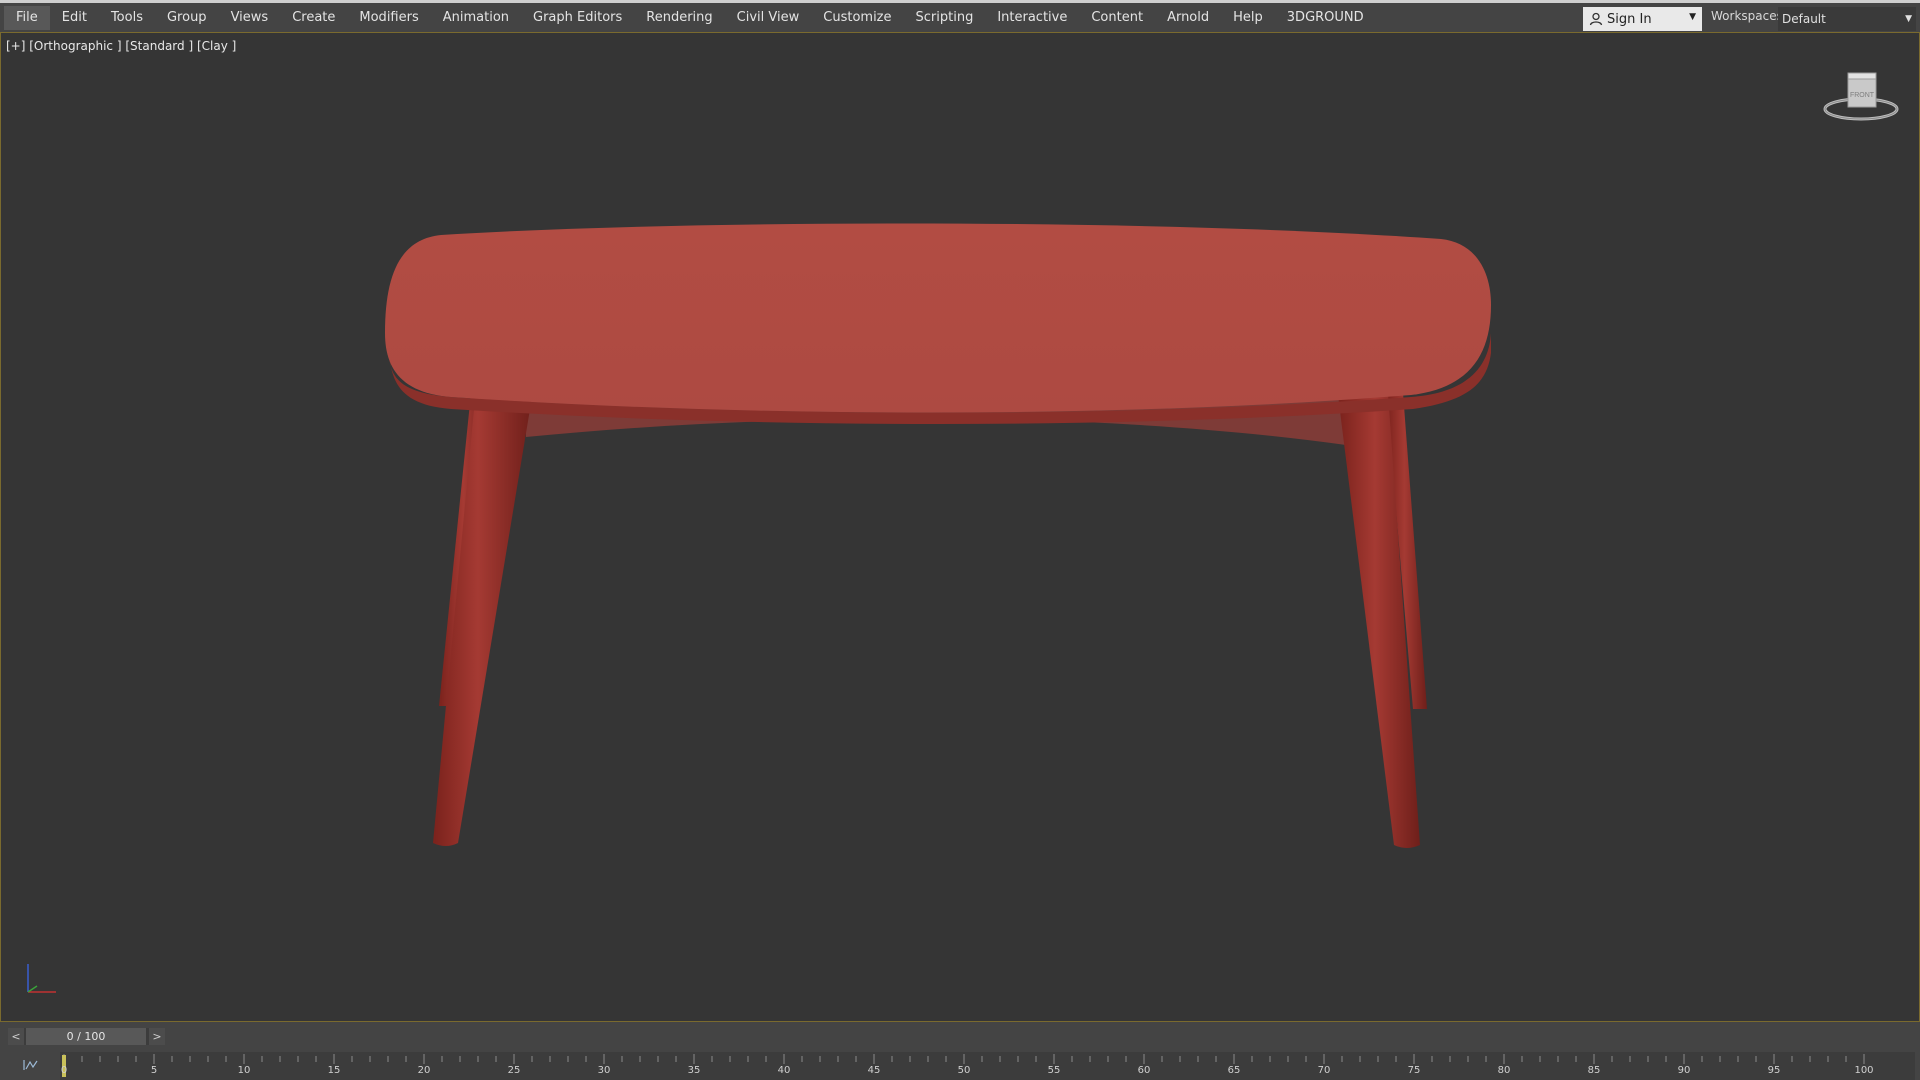  Describe the element at coordinates (157, 1036) in the screenshot. I see `time-next-button: >` at that location.